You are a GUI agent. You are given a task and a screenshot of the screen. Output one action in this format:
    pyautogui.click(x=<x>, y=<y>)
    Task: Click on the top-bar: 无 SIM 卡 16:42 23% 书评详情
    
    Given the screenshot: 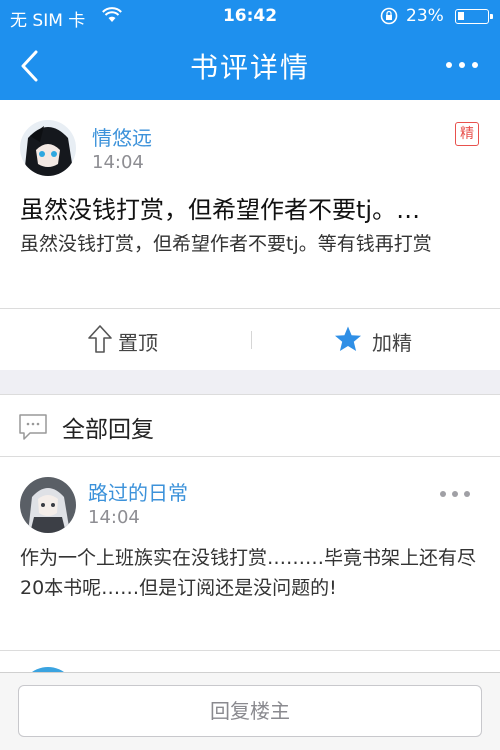 What is the action you would take?
    pyautogui.click(x=250, y=50)
    